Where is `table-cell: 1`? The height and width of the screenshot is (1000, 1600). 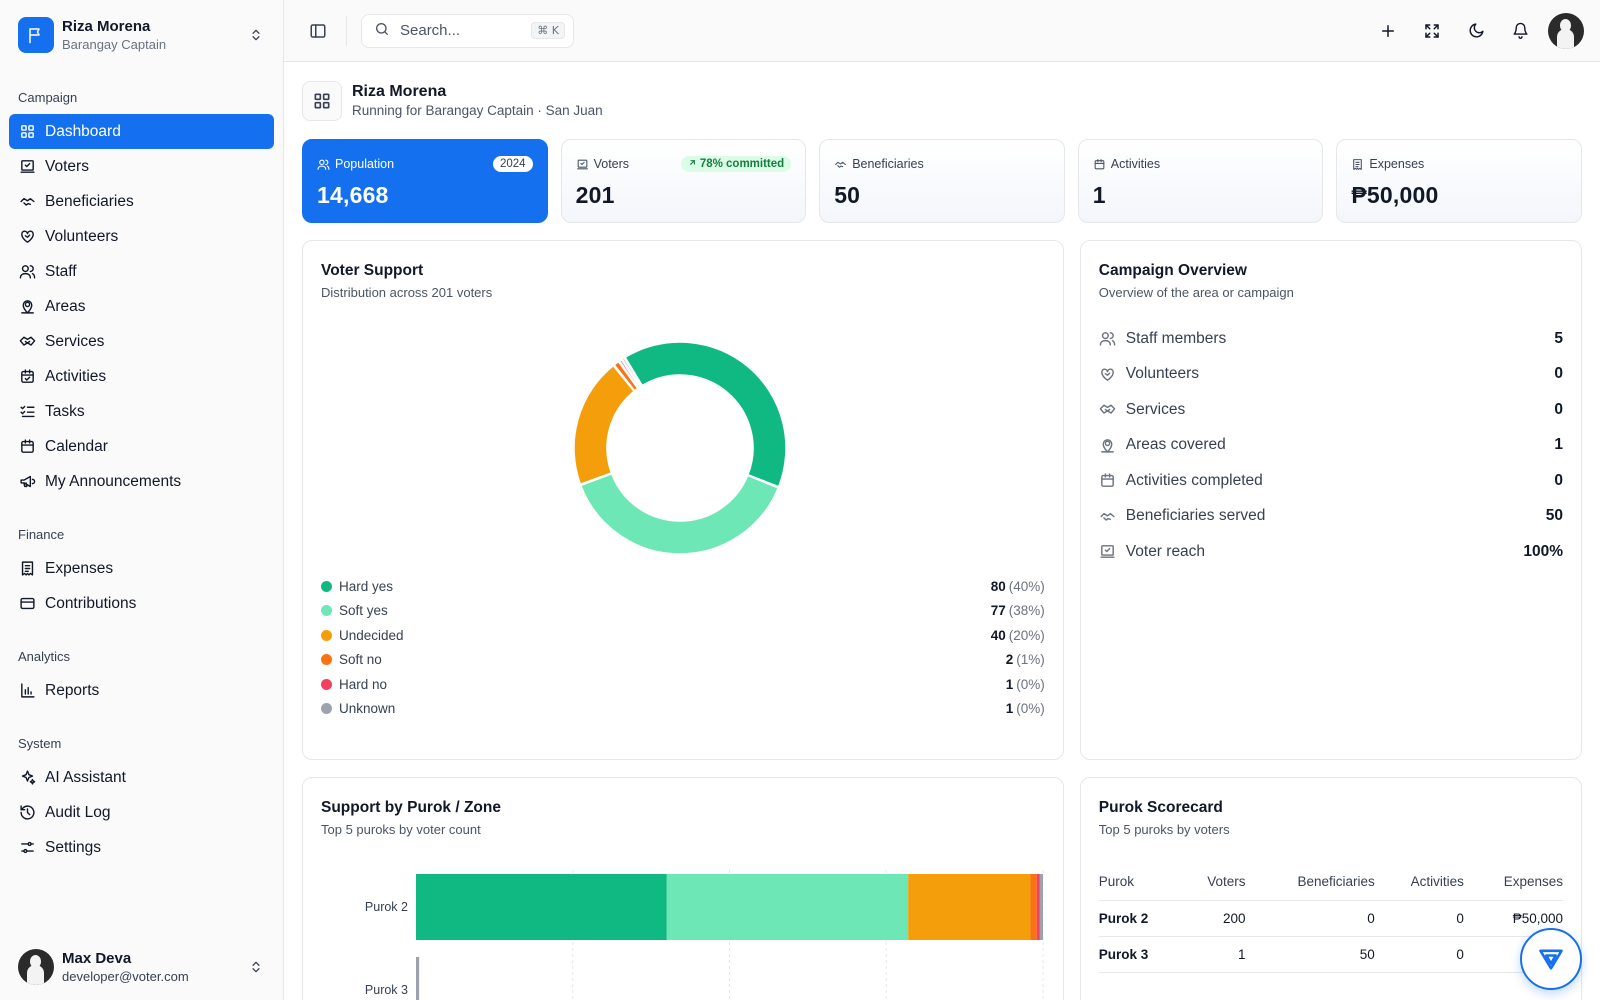
table-cell: 1 is located at coordinates (1213, 954).